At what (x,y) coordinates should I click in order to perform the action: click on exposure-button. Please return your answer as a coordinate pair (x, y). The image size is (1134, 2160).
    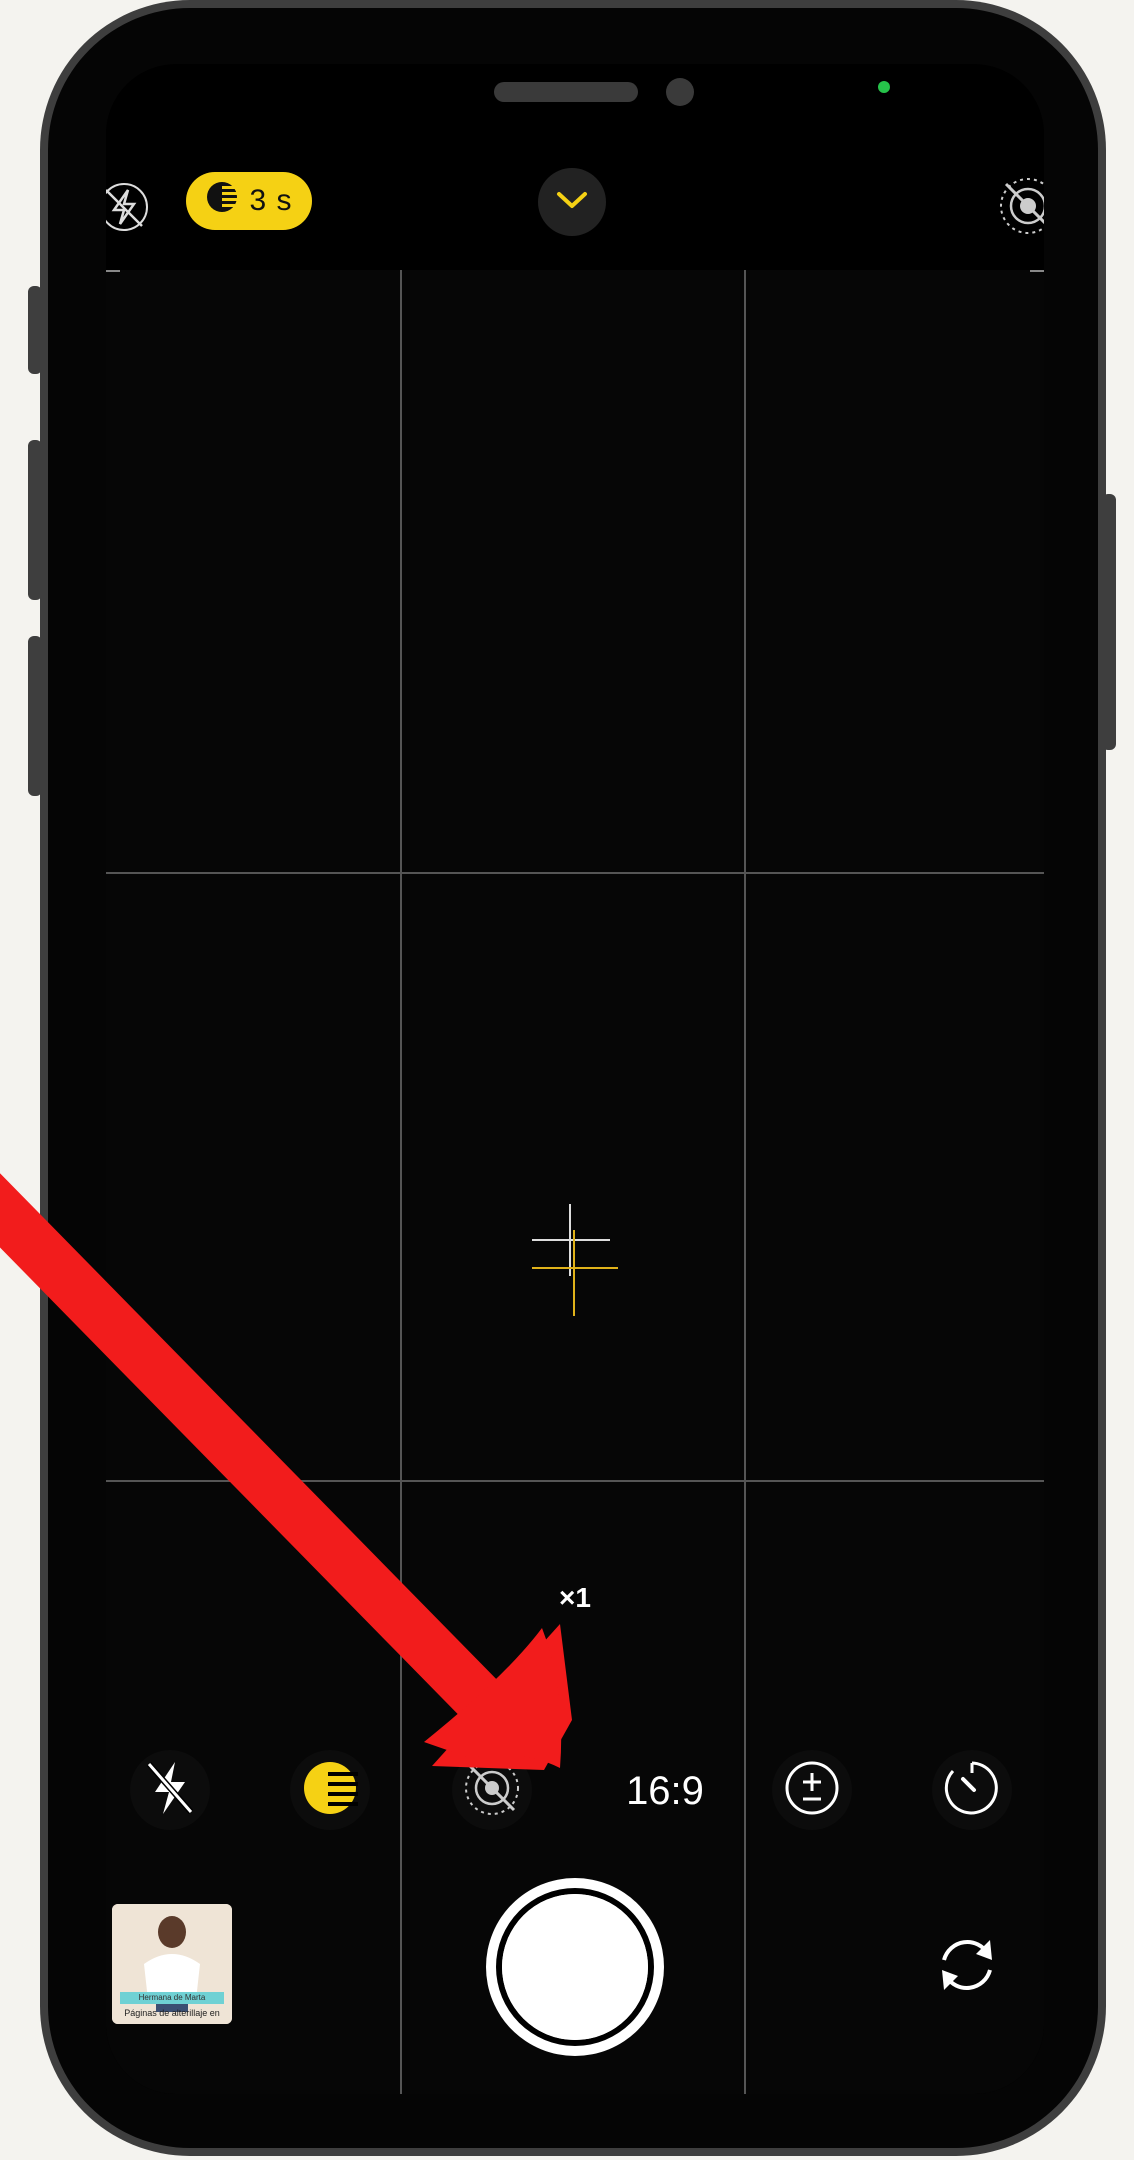
    Looking at the image, I should click on (812, 1790).